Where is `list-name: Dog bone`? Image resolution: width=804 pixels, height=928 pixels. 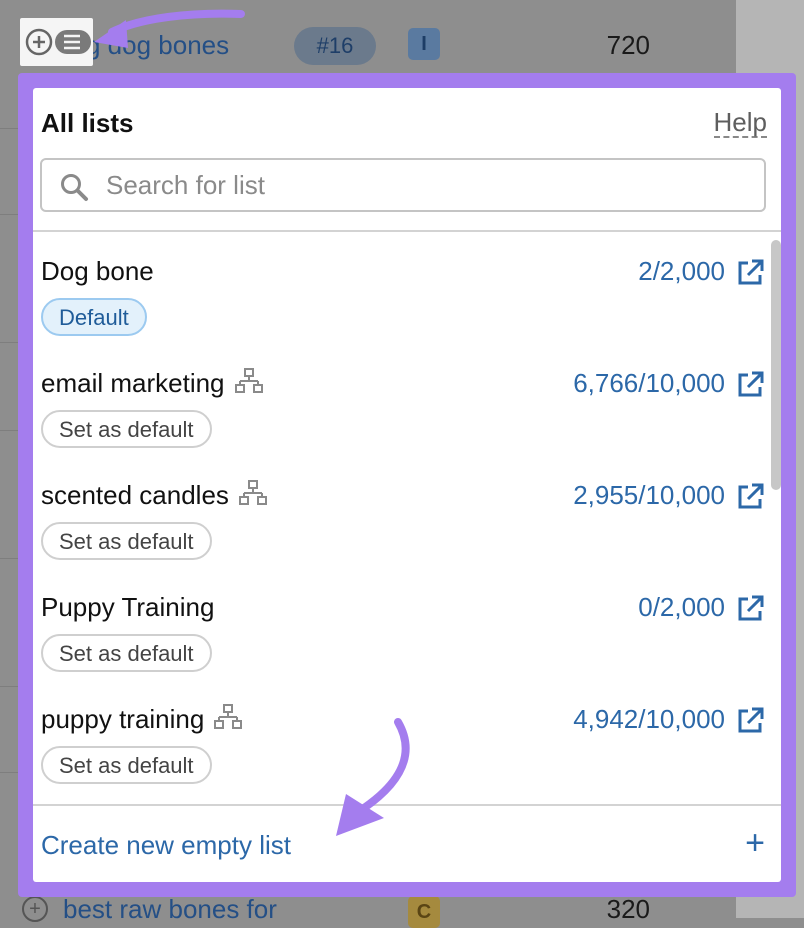 list-name: Dog bone is located at coordinates (97, 271).